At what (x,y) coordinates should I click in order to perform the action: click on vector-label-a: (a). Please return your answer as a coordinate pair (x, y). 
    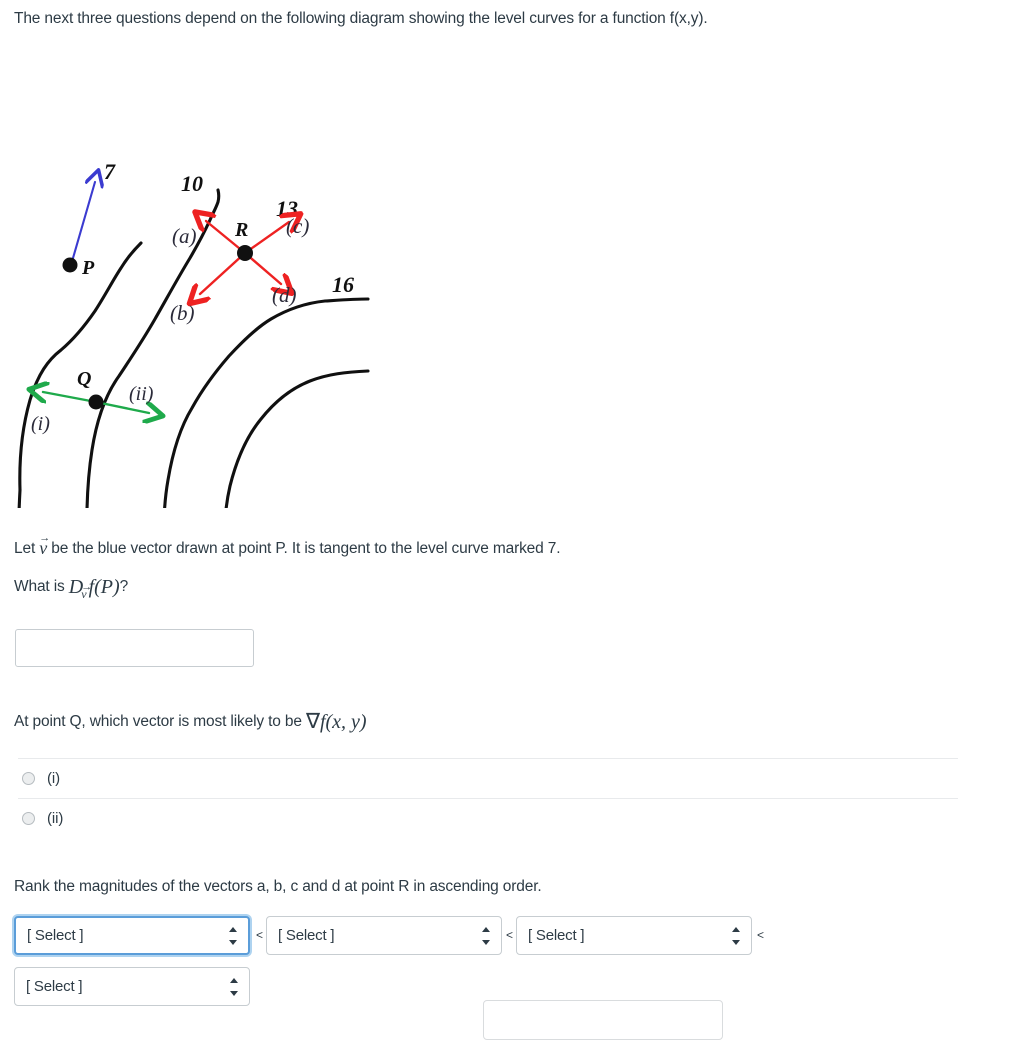
    Looking at the image, I should click on (184, 236).